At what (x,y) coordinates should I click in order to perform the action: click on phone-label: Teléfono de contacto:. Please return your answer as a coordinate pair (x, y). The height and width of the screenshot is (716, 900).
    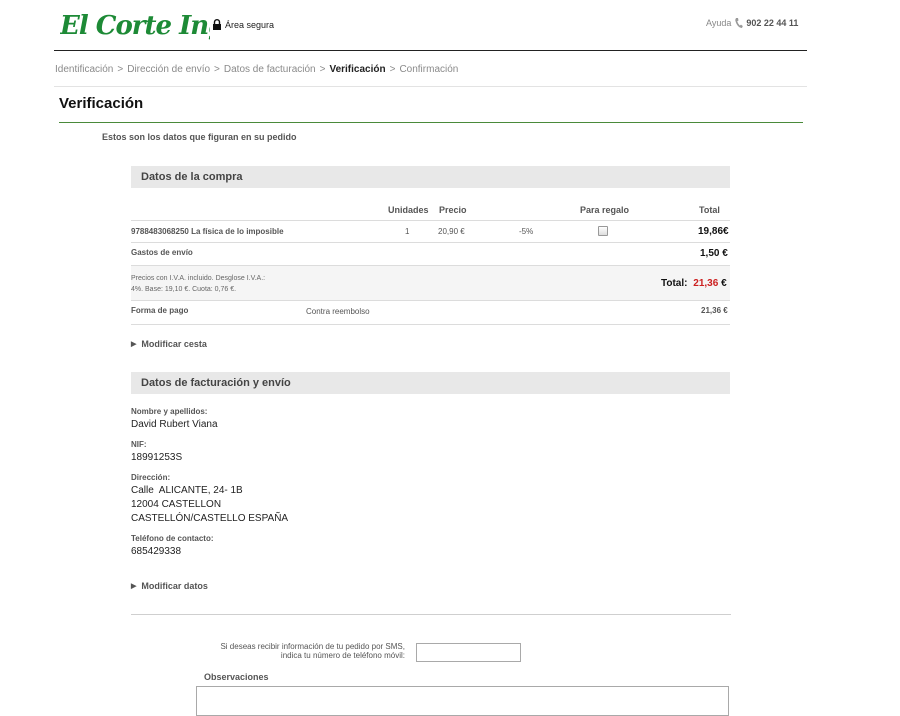
    Looking at the image, I should click on (172, 538).